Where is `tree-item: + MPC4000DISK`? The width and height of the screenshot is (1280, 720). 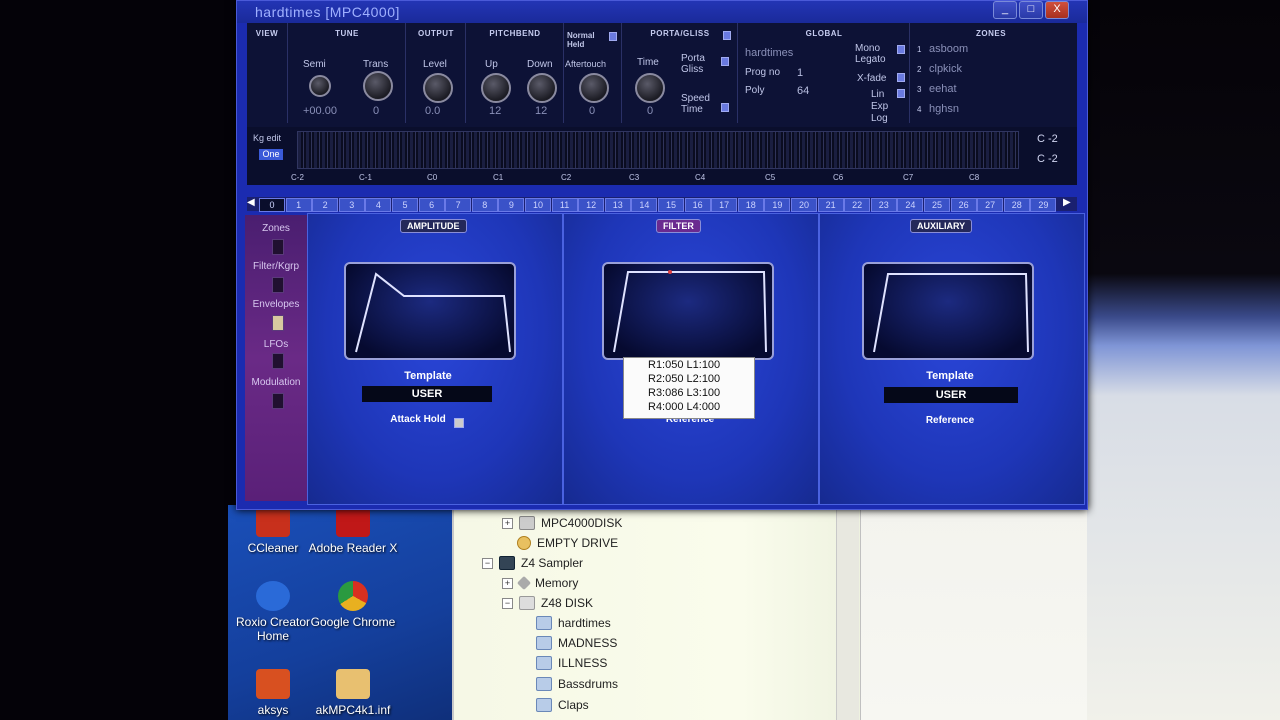 tree-item: + MPC4000DISK is located at coordinates (562, 523).